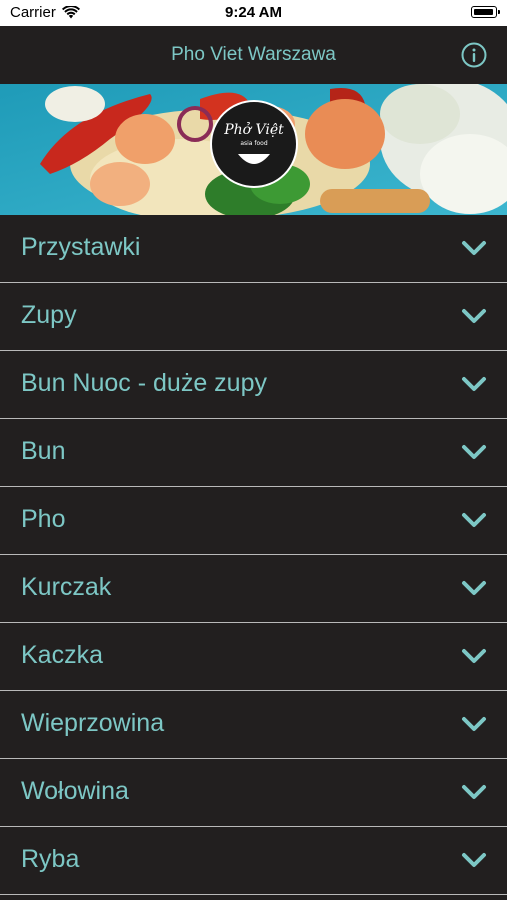 The image size is (507, 900). Describe the element at coordinates (253, 249) in the screenshot. I see `menu-category-row: Przystawki` at that location.